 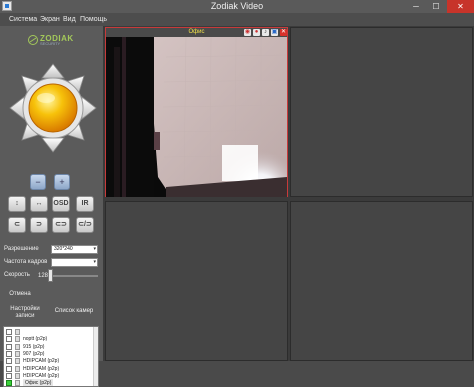 I want to click on record-settings-link: Настройки записи, so click(x=25, y=313).